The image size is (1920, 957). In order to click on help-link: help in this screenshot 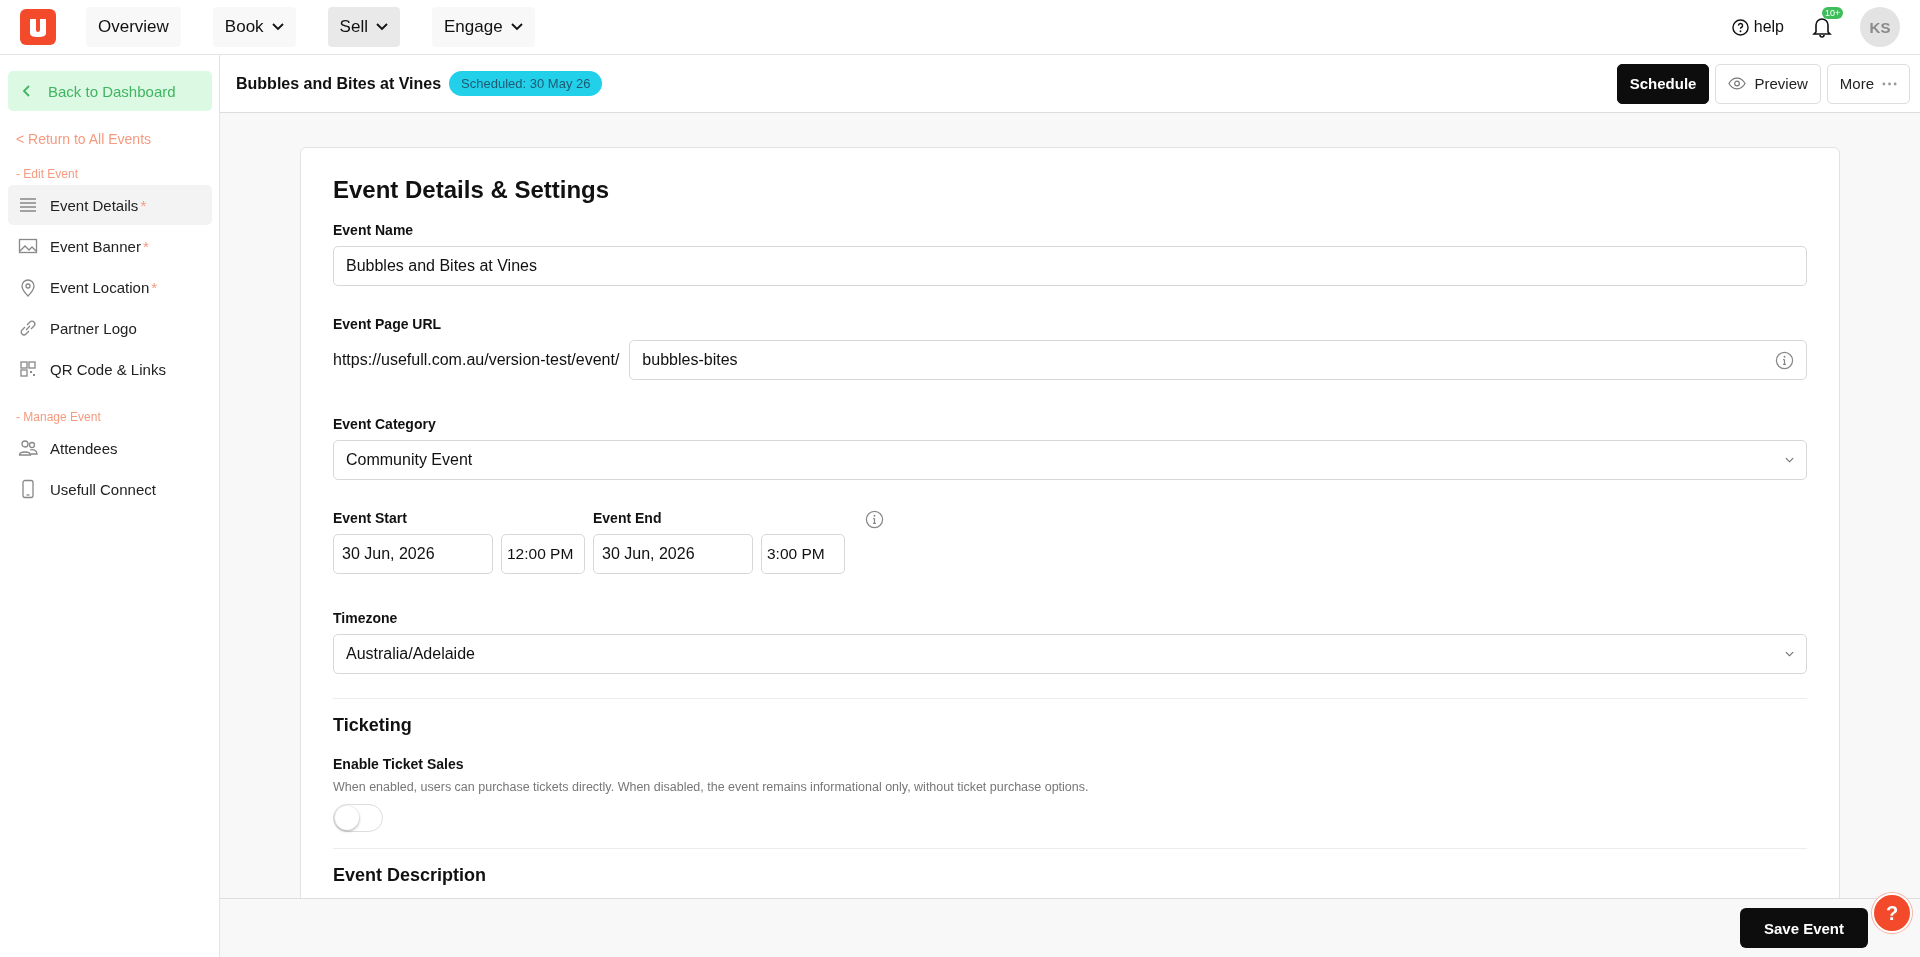, I will do `click(1757, 27)`.